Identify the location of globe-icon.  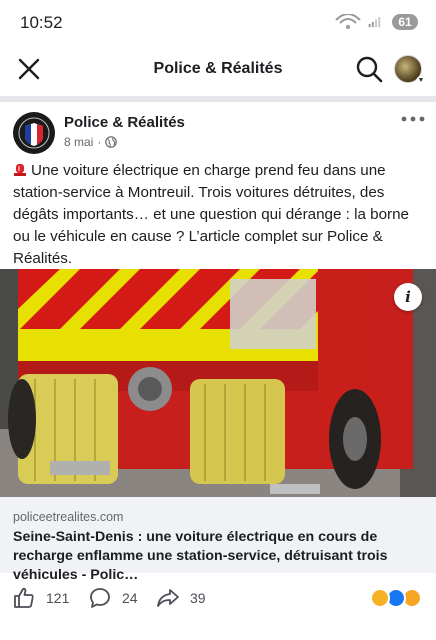
(111, 142).